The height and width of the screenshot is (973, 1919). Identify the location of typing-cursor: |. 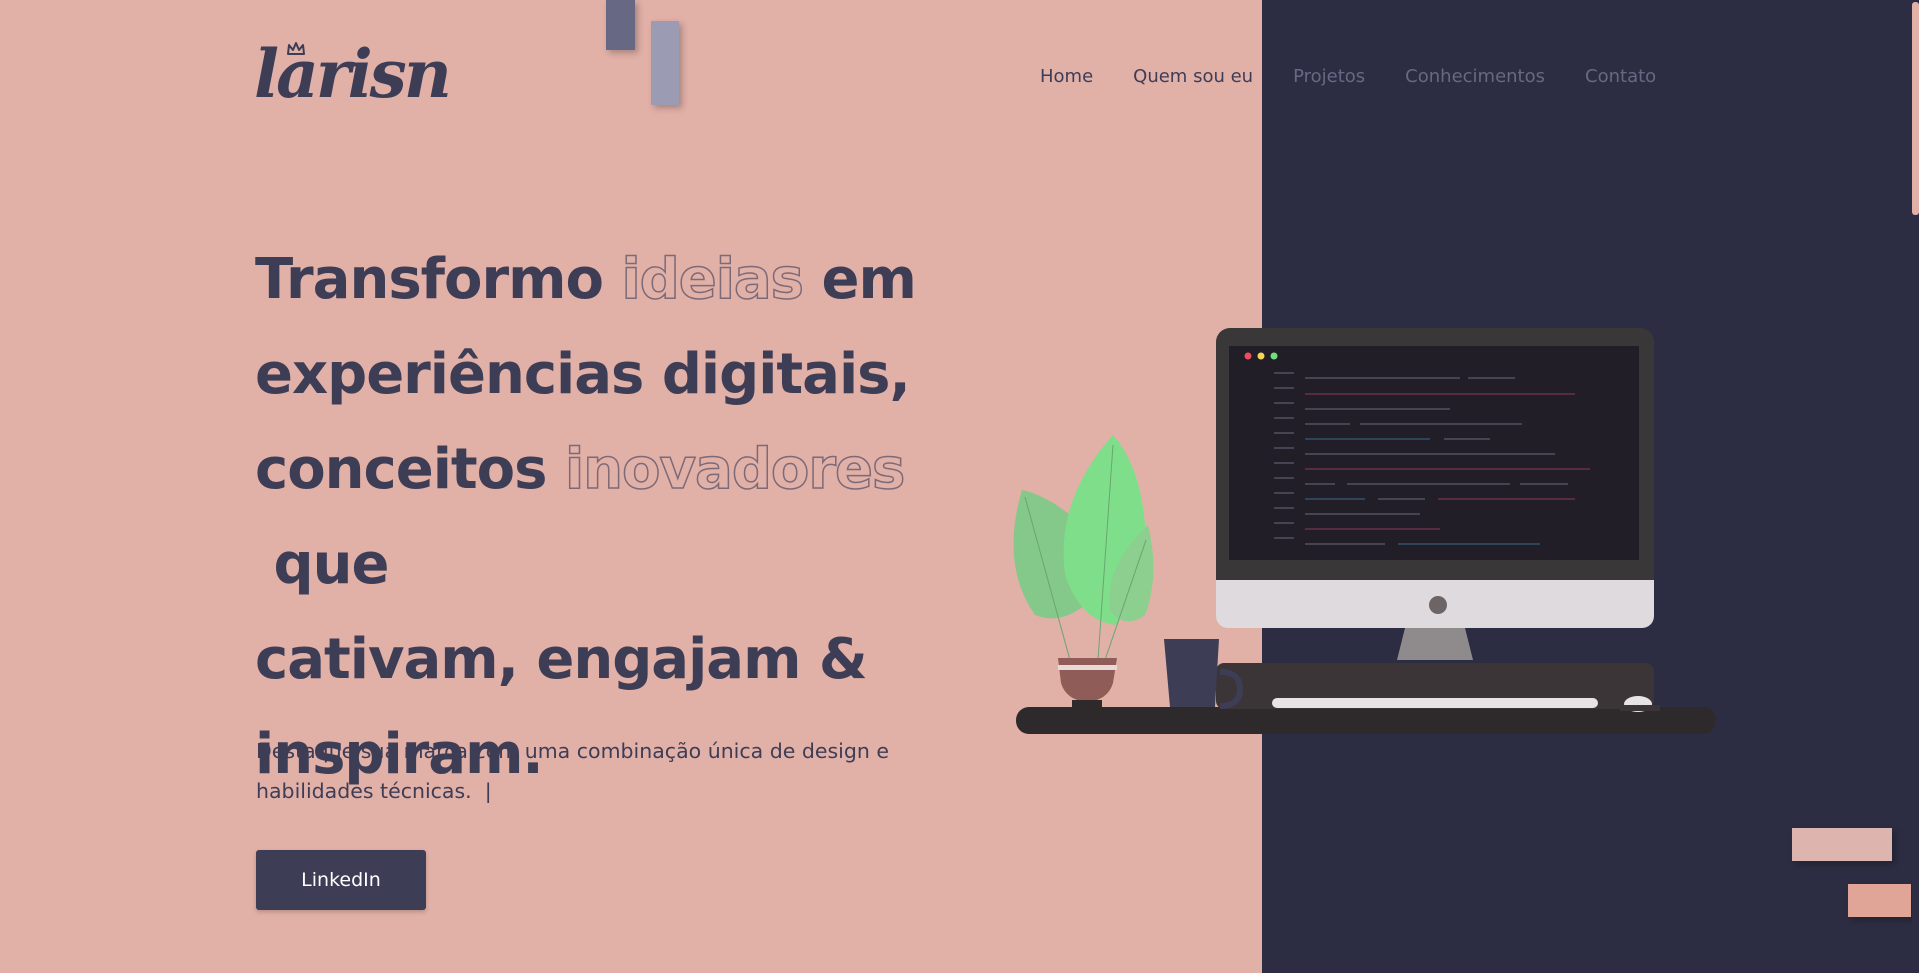
(488, 791).